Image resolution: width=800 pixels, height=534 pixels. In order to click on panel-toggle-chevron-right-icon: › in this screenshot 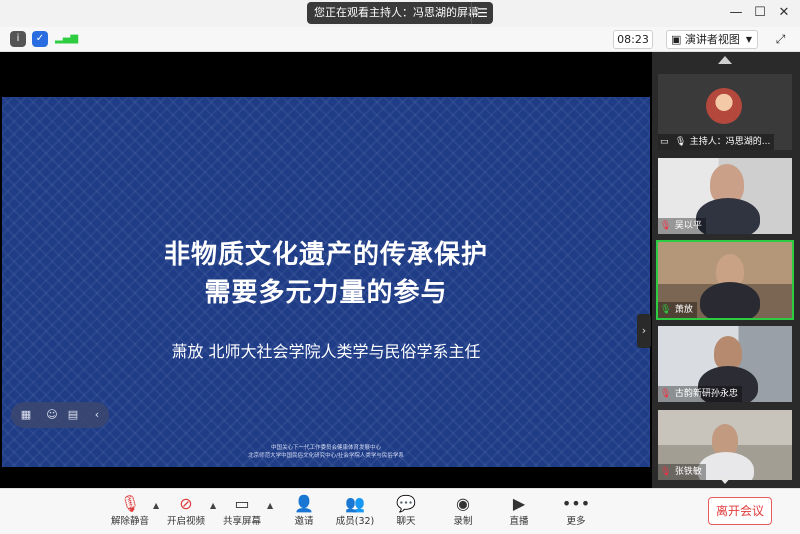, I will do `click(644, 331)`.